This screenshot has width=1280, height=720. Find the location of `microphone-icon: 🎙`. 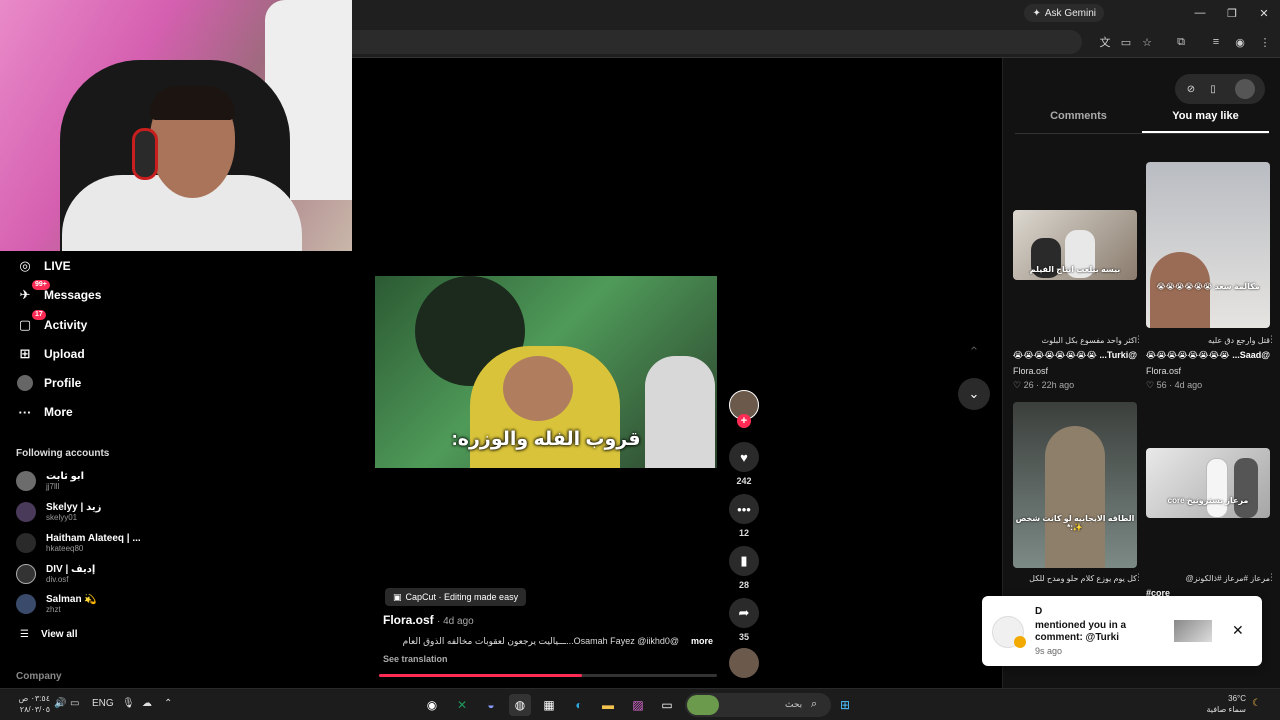

microphone-icon: 🎙 is located at coordinates (128, 703).